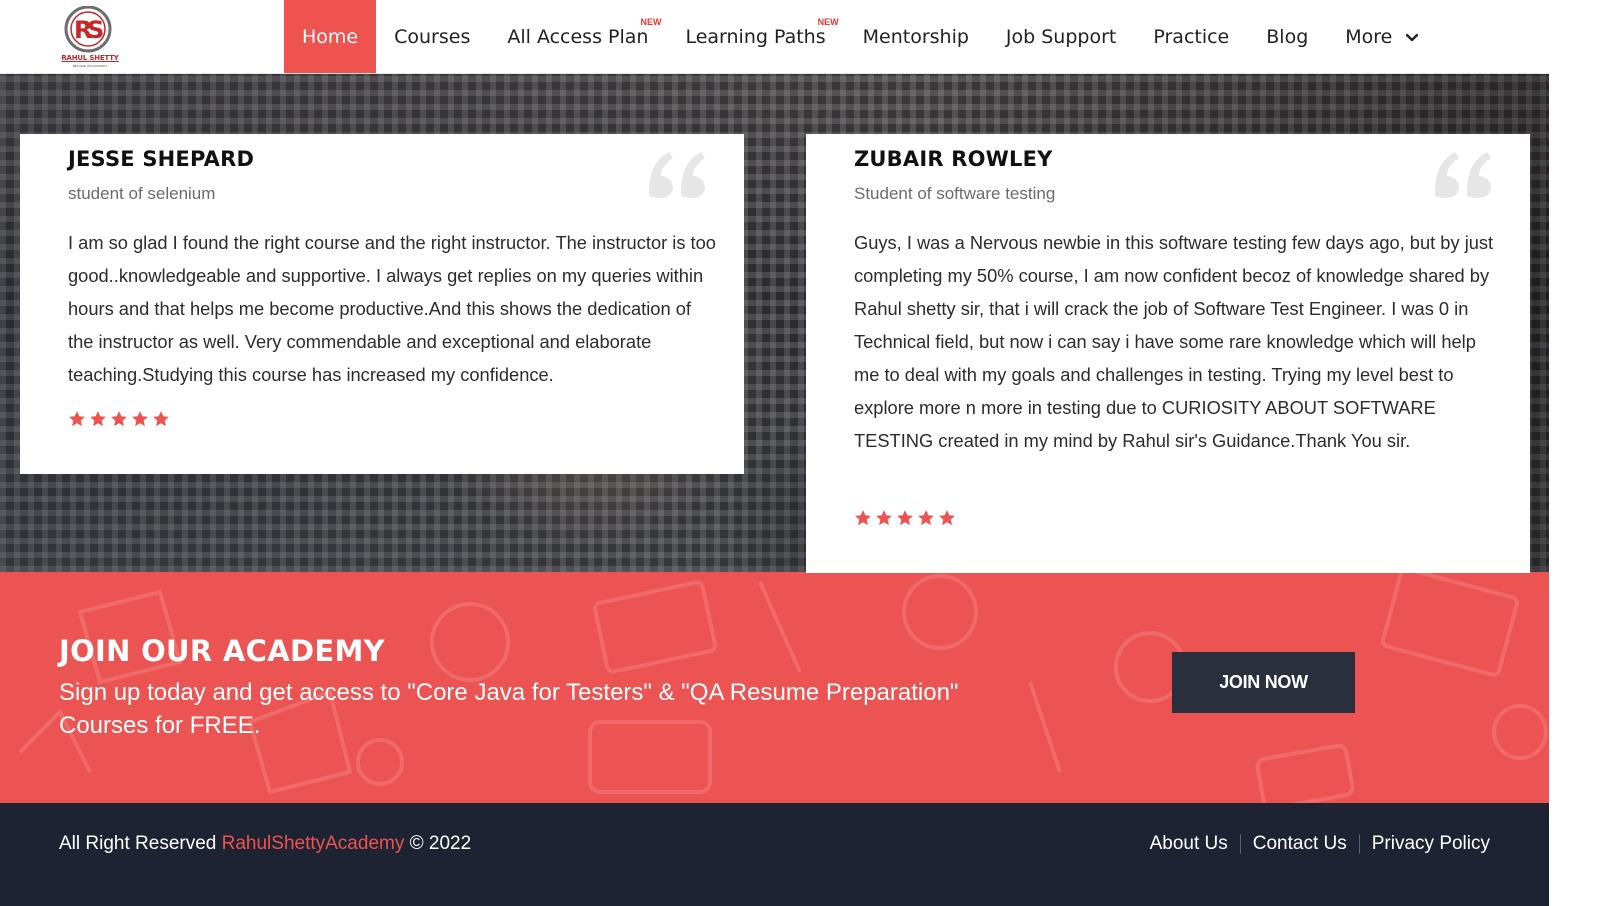  I want to click on nav-item-learning-paths: Learning Paths NEW, so click(761, 36).